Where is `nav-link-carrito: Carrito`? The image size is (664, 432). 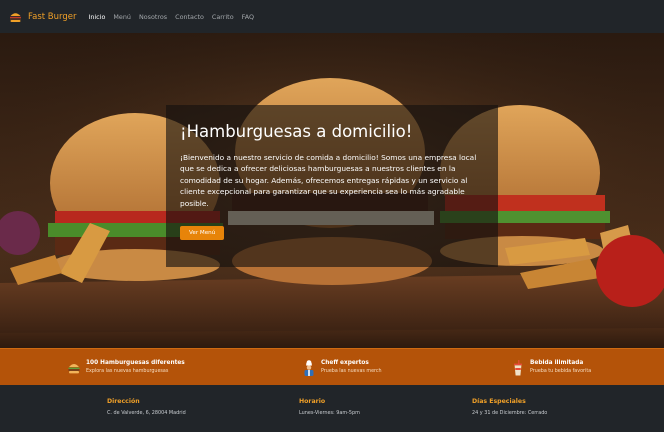
nav-link-carrito: Carrito is located at coordinates (223, 17).